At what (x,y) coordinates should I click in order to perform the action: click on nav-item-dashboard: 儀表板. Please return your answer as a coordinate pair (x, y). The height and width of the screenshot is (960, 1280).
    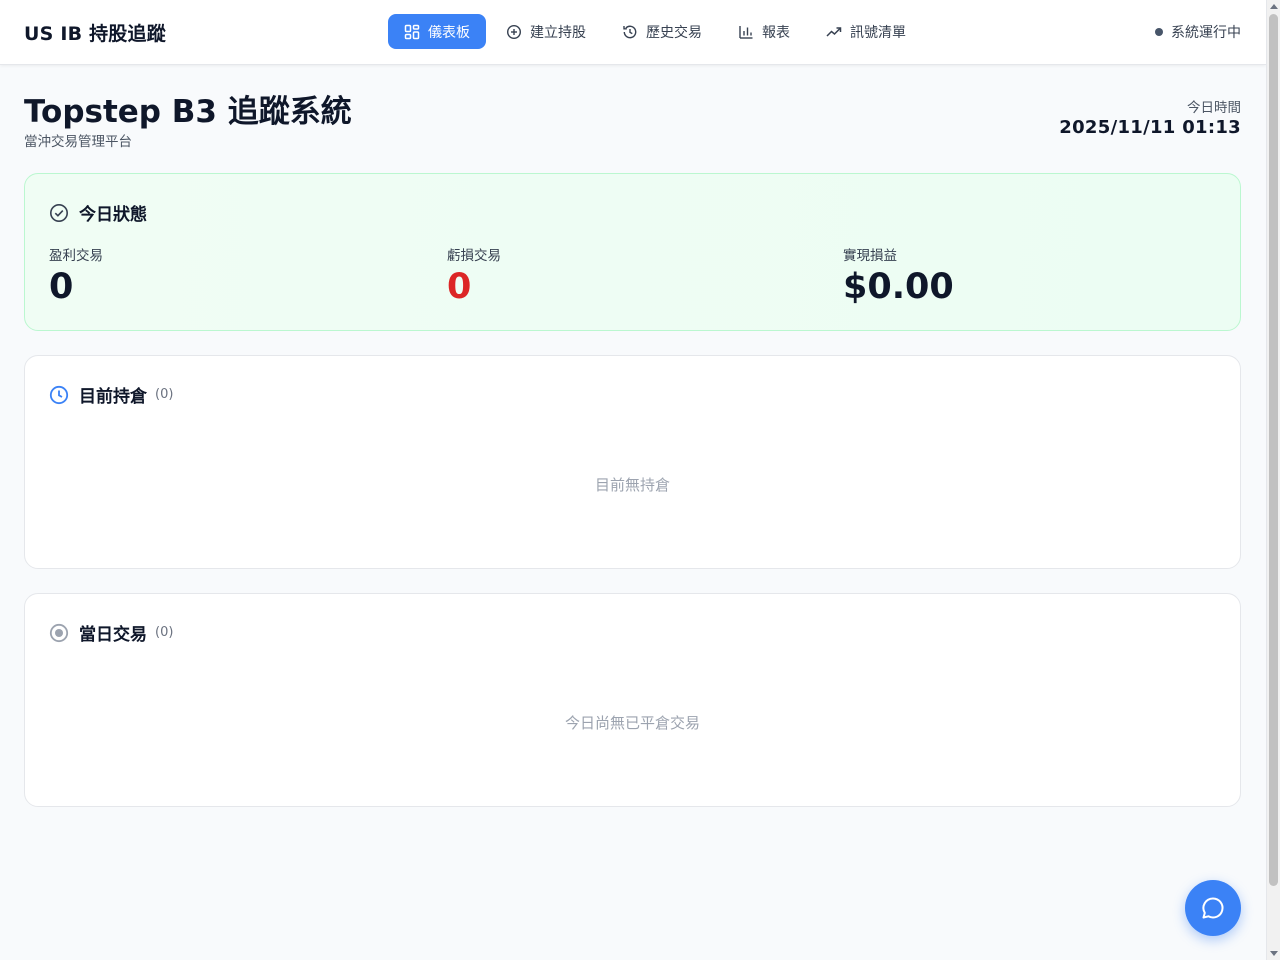
    Looking at the image, I should click on (437, 31).